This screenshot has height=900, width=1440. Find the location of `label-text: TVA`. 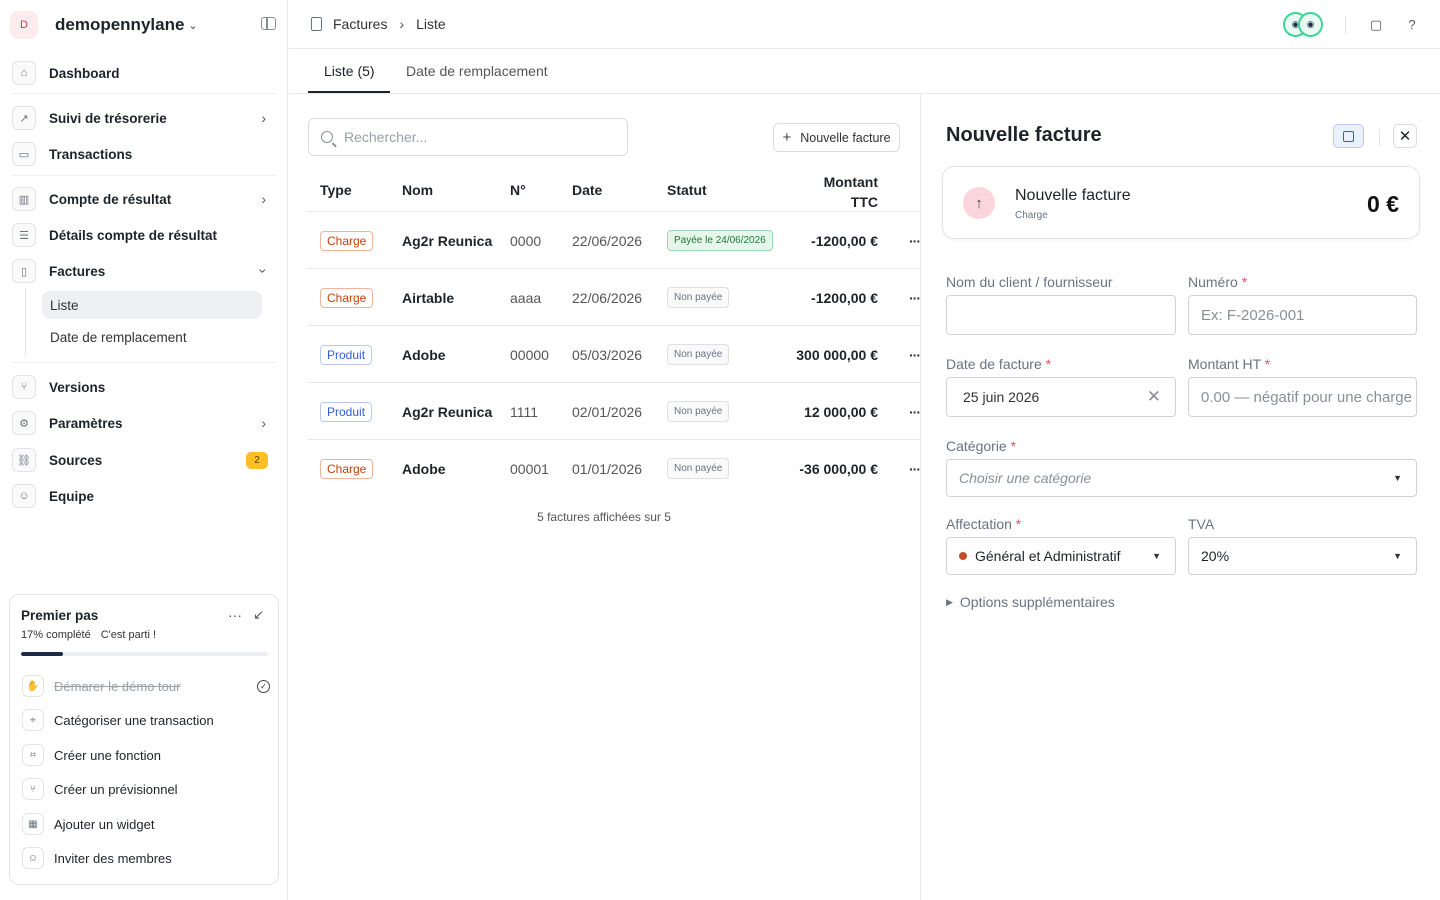

label-text: TVA is located at coordinates (1201, 524).